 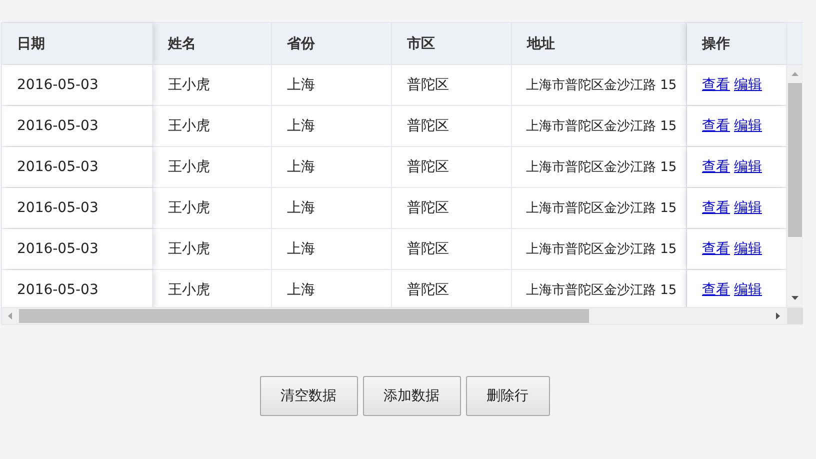 I want to click on action-button: 删除行, so click(x=508, y=396).